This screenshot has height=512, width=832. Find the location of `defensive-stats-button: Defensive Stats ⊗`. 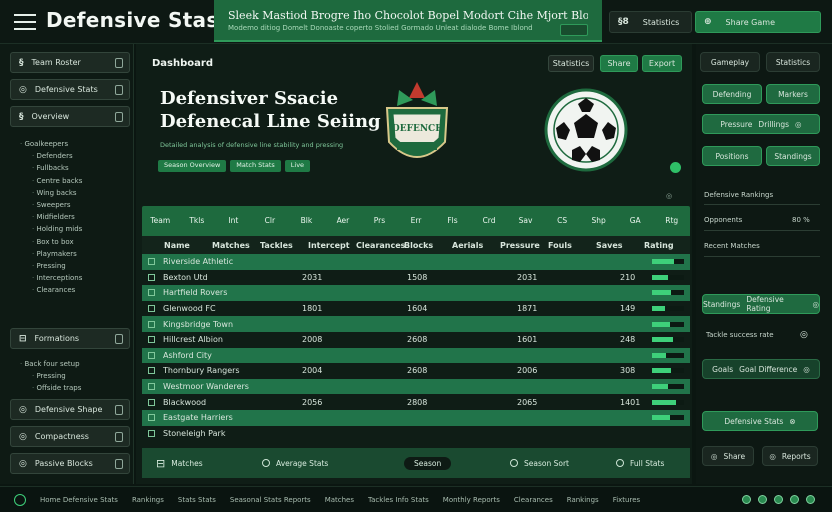

defensive-stats-button: Defensive Stats ⊗ is located at coordinates (760, 421).